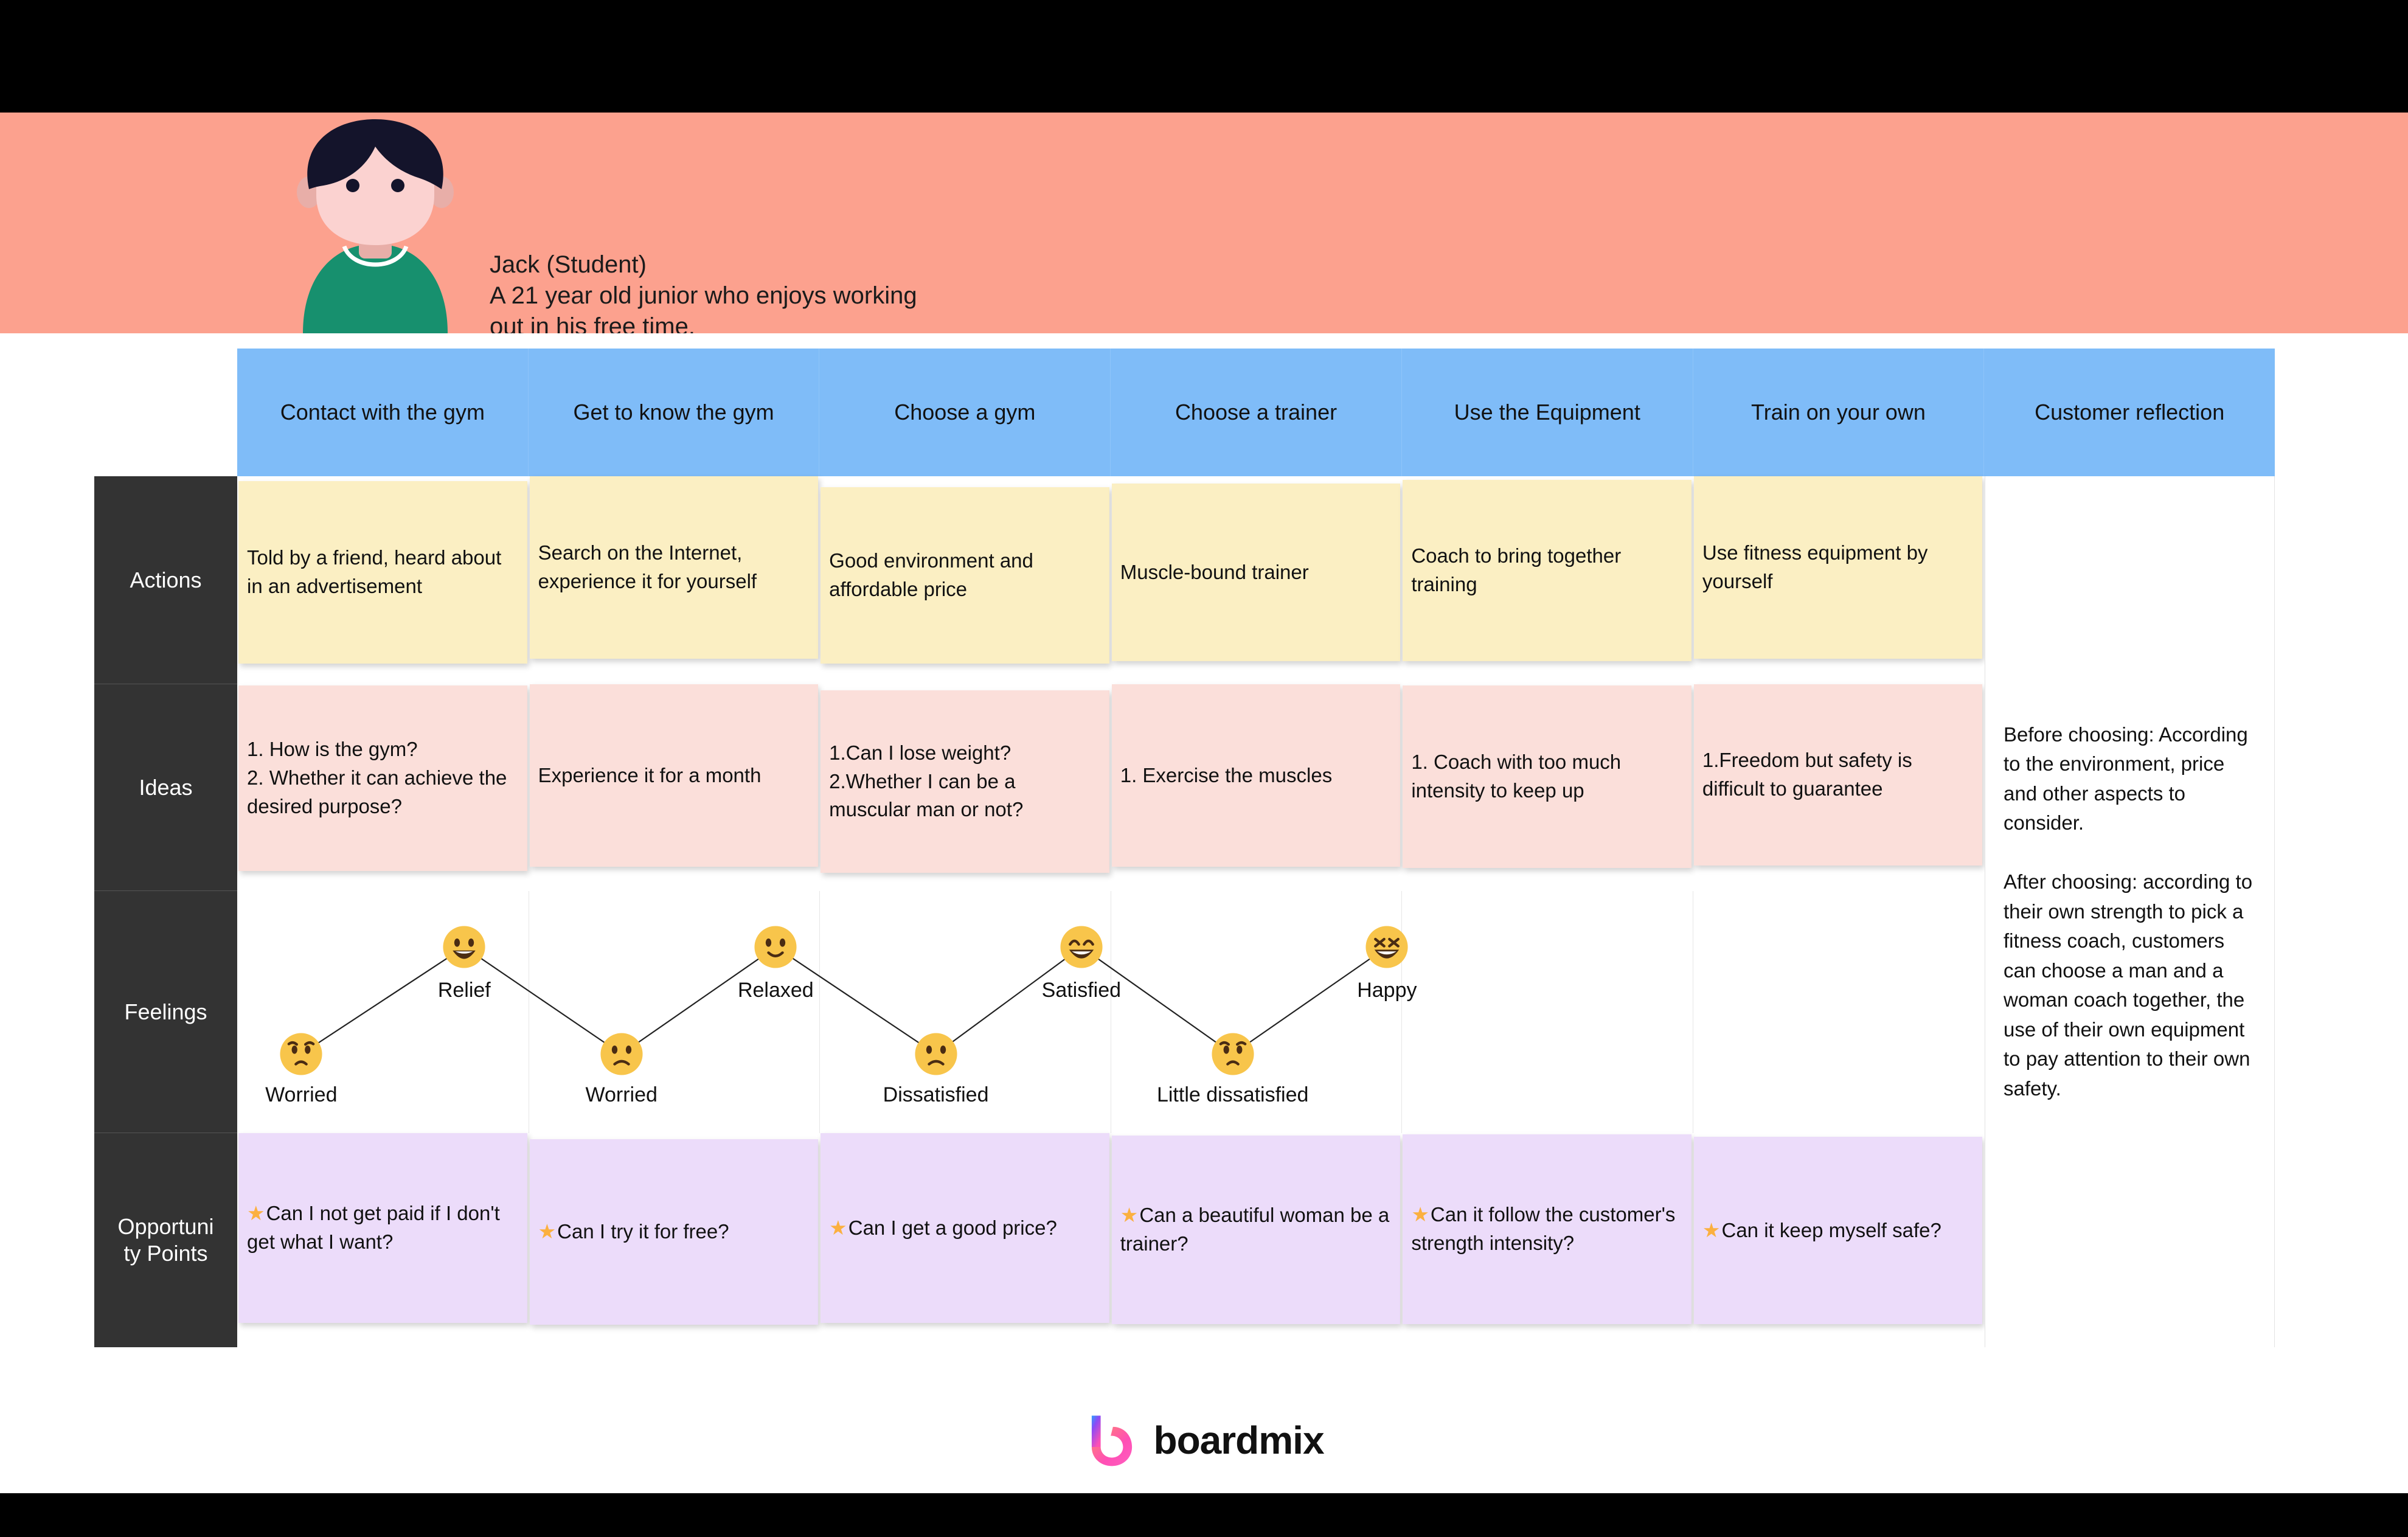  What do you see at coordinates (375, 226) in the screenshot?
I see `persona-avatar` at bounding box center [375, 226].